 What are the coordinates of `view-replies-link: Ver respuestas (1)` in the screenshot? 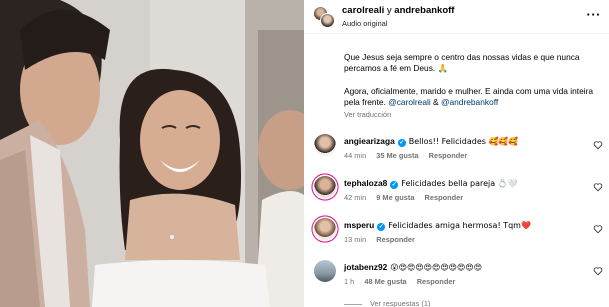 It's located at (387, 303).